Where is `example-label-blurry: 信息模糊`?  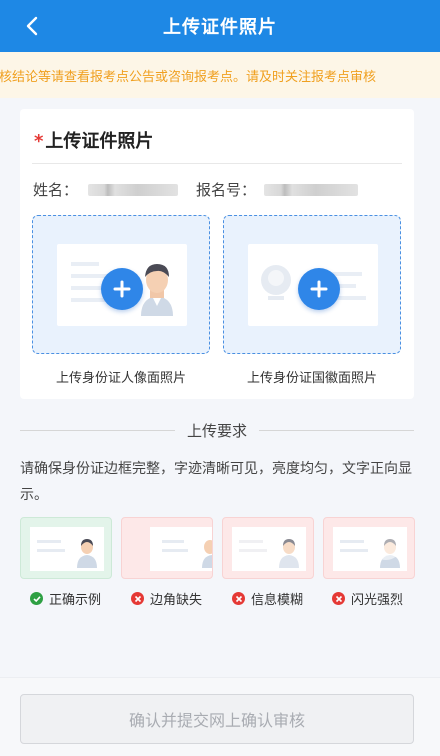
example-label-blurry: 信息模糊 is located at coordinates (267, 598).